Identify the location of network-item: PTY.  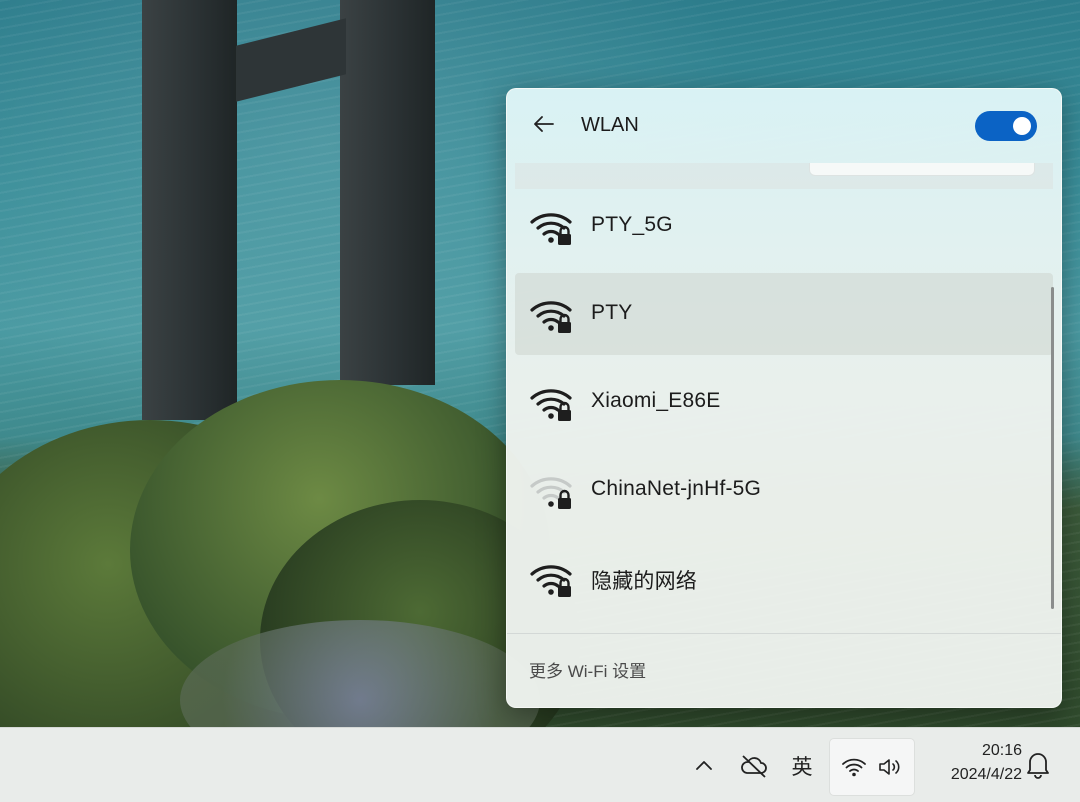
(784, 314).